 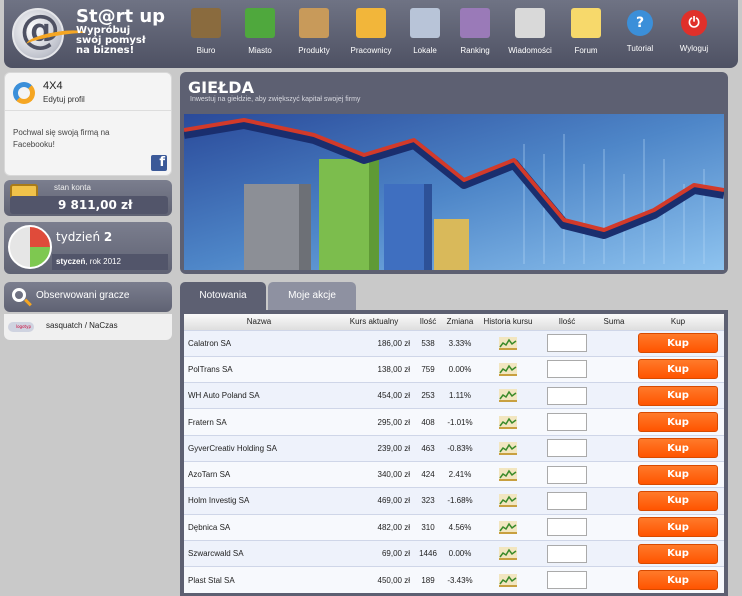 I want to click on nav-item-forum: Forum, so click(x=586, y=34).